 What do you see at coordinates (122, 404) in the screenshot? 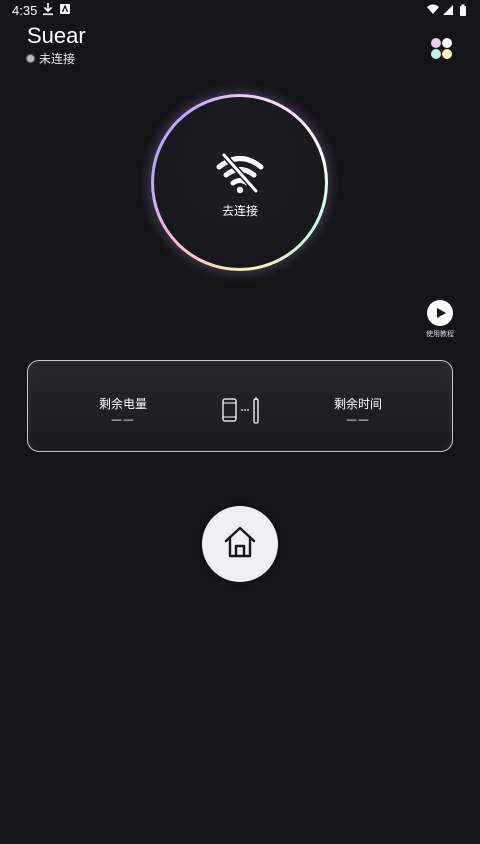
I see `remaining-battery-label: 剩余电量` at bounding box center [122, 404].